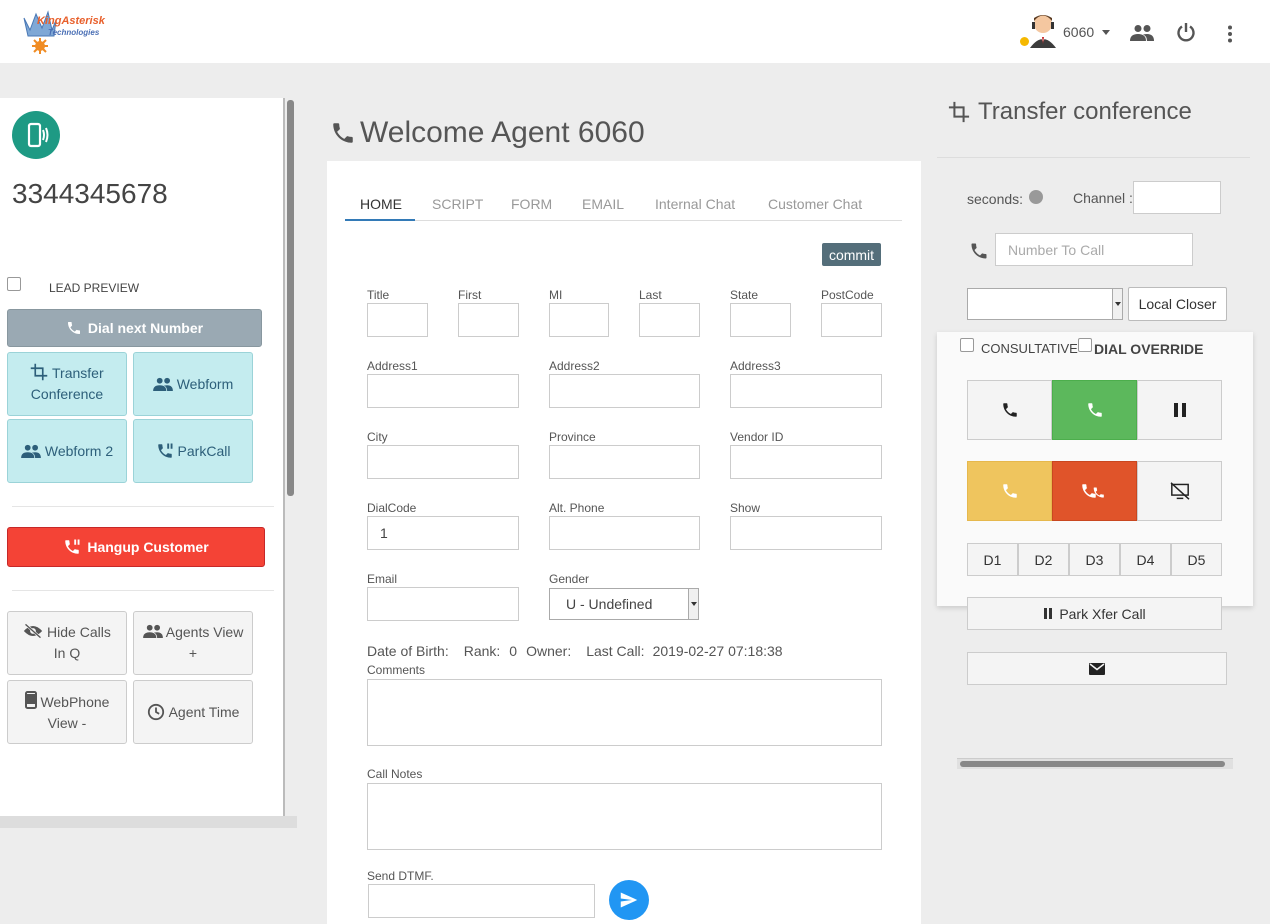  I want to click on divider, so click(143, 506).